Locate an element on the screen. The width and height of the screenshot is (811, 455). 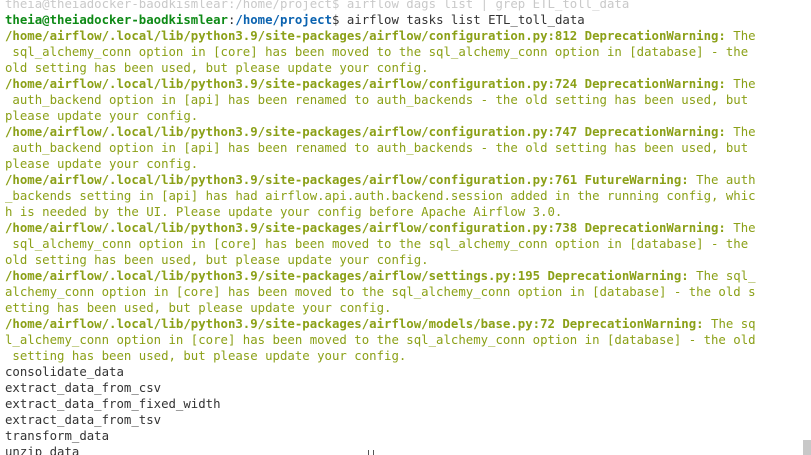
warning-message: The auth is located at coordinates (722, 180).